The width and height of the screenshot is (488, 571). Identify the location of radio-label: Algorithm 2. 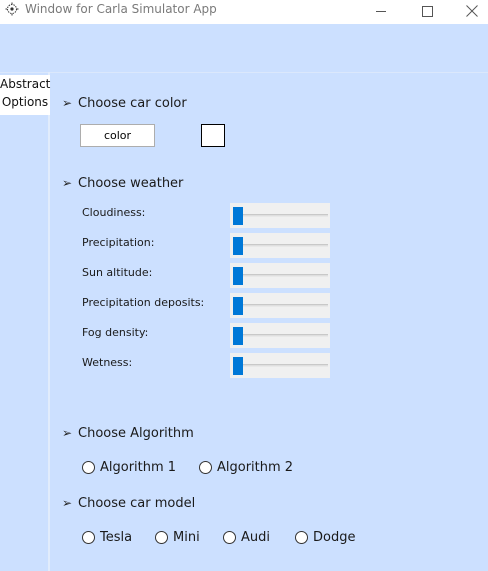
(255, 467).